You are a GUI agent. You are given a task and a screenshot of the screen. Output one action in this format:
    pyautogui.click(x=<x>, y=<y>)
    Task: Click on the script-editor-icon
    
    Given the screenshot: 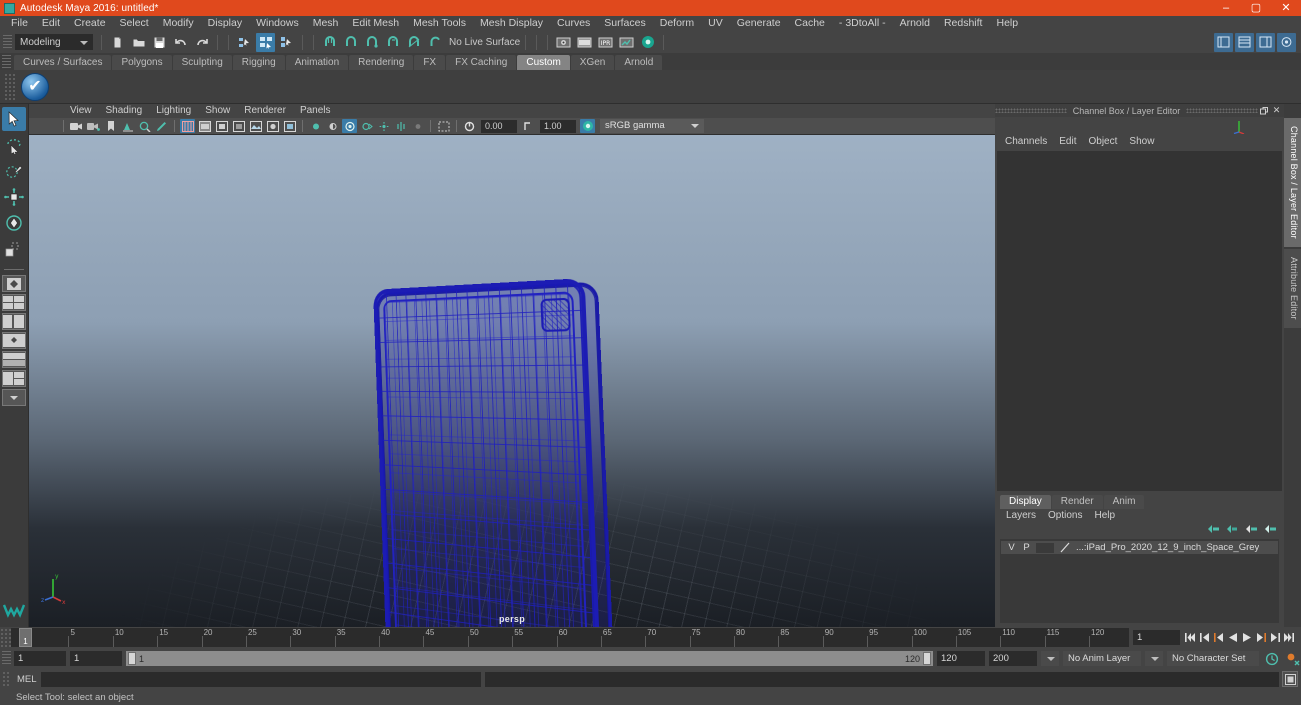 What is the action you would take?
    pyautogui.click(x=1290, y=679)
    